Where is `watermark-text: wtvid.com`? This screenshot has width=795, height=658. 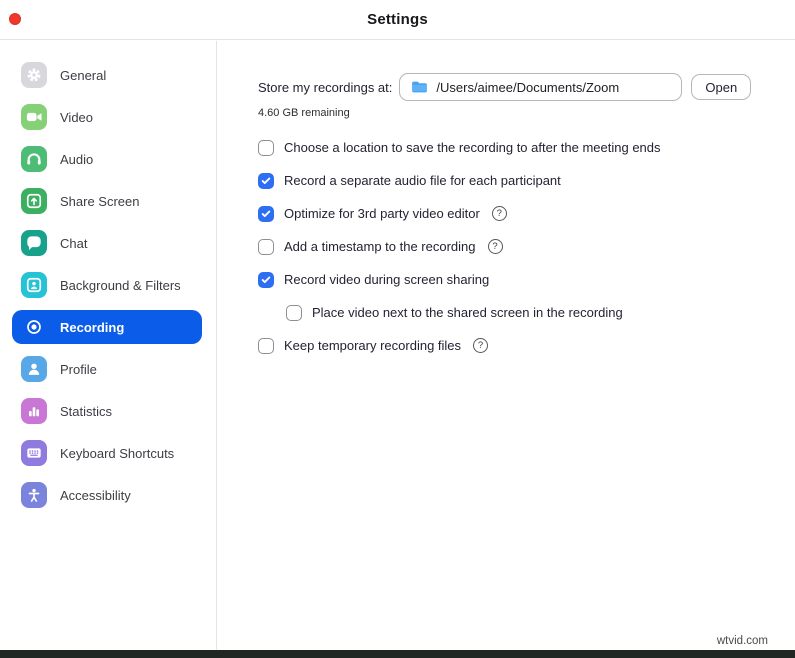 watermark-text: wtvid.com is located at coordinates (742, 641).